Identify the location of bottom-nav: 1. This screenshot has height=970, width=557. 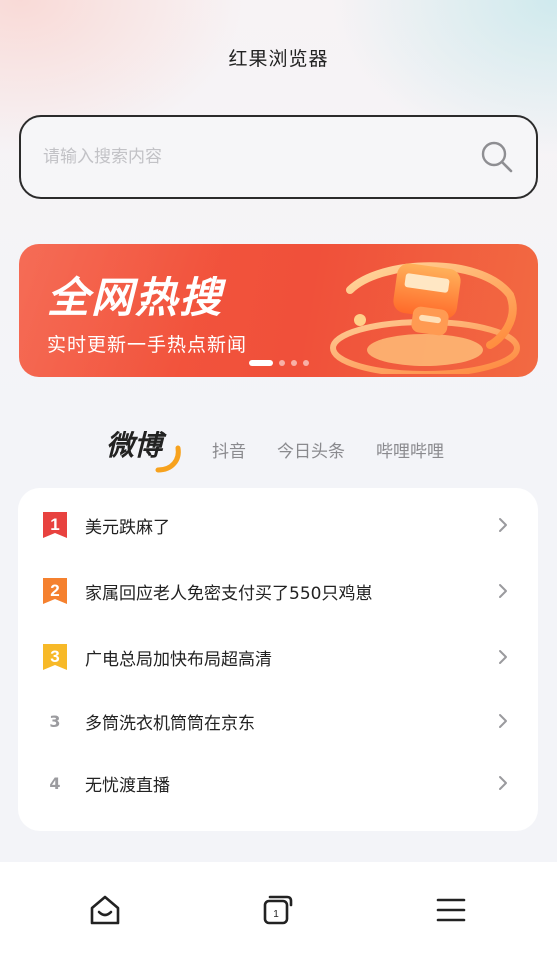
(278, 916).